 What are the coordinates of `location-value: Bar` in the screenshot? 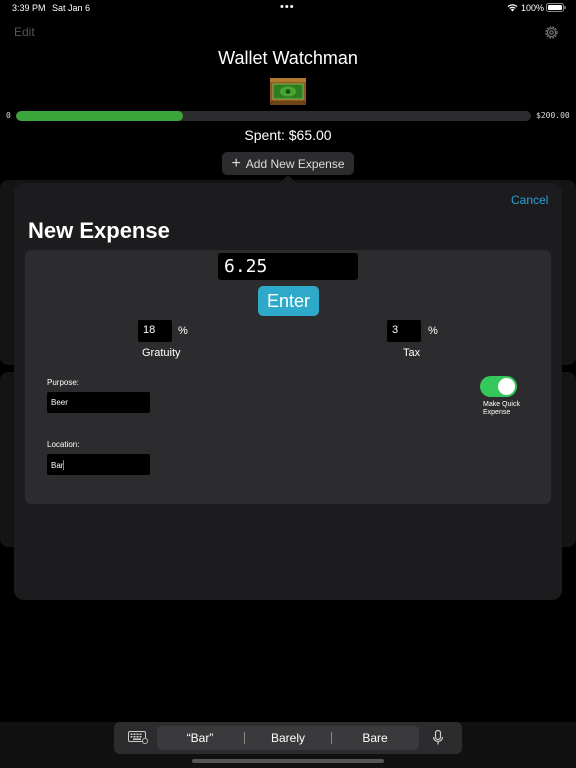 It's located at (57, 465).